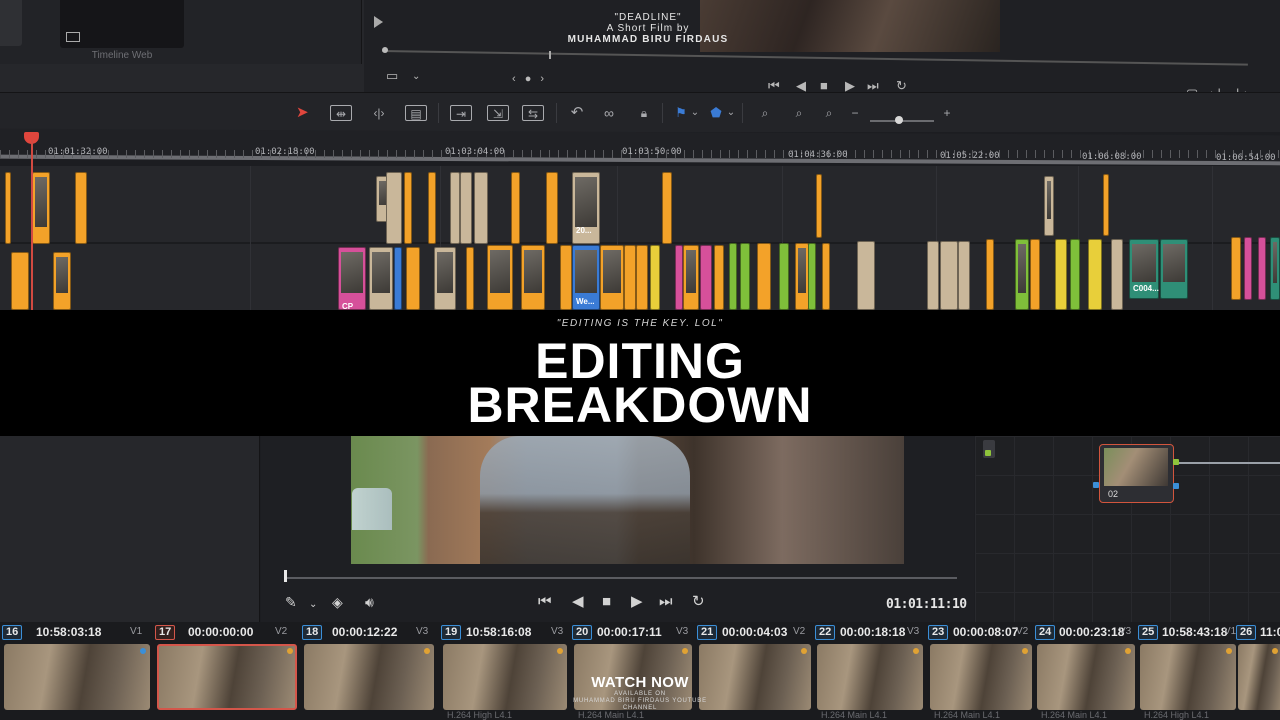 Image resolution: width=1280 pixels, height=720 pixels. I want to click on clip-card: 2611:04, so click(1258, 671).